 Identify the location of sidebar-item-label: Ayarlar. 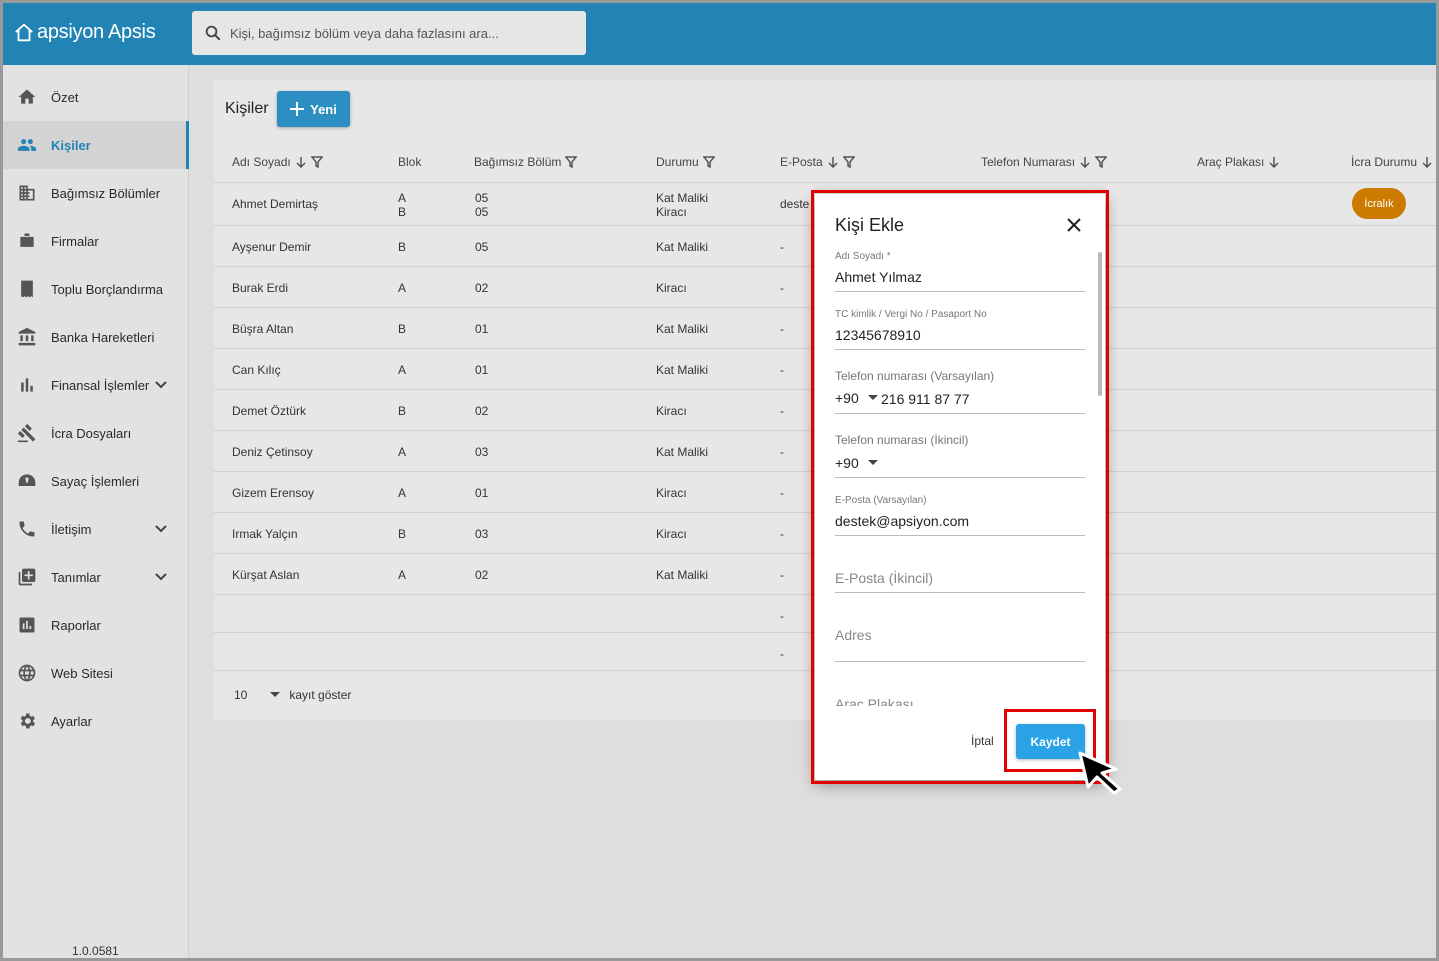
(71, 721).